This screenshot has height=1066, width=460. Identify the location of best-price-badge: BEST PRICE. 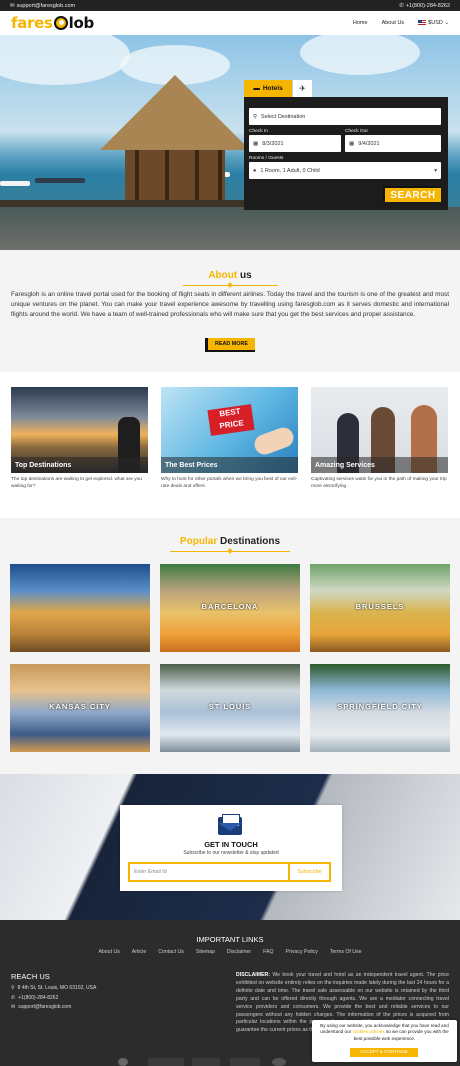
(231, 420).